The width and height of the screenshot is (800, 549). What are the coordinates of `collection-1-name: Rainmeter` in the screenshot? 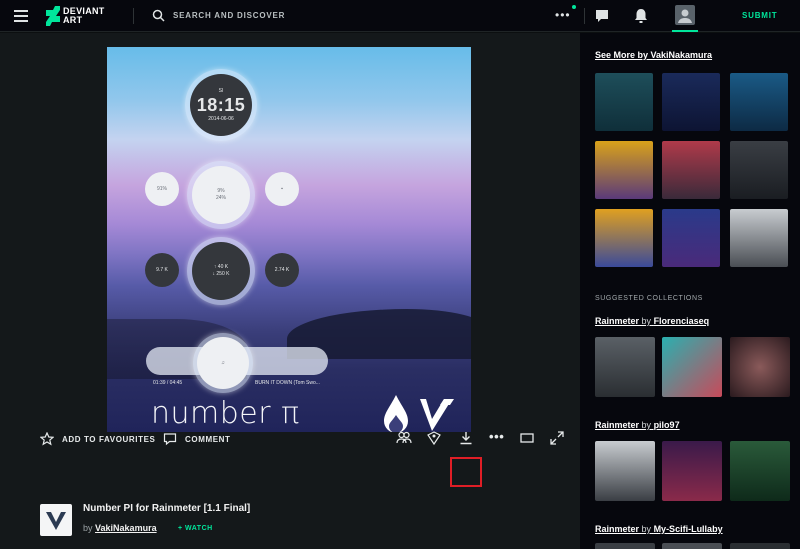 It's located at (617, 321).